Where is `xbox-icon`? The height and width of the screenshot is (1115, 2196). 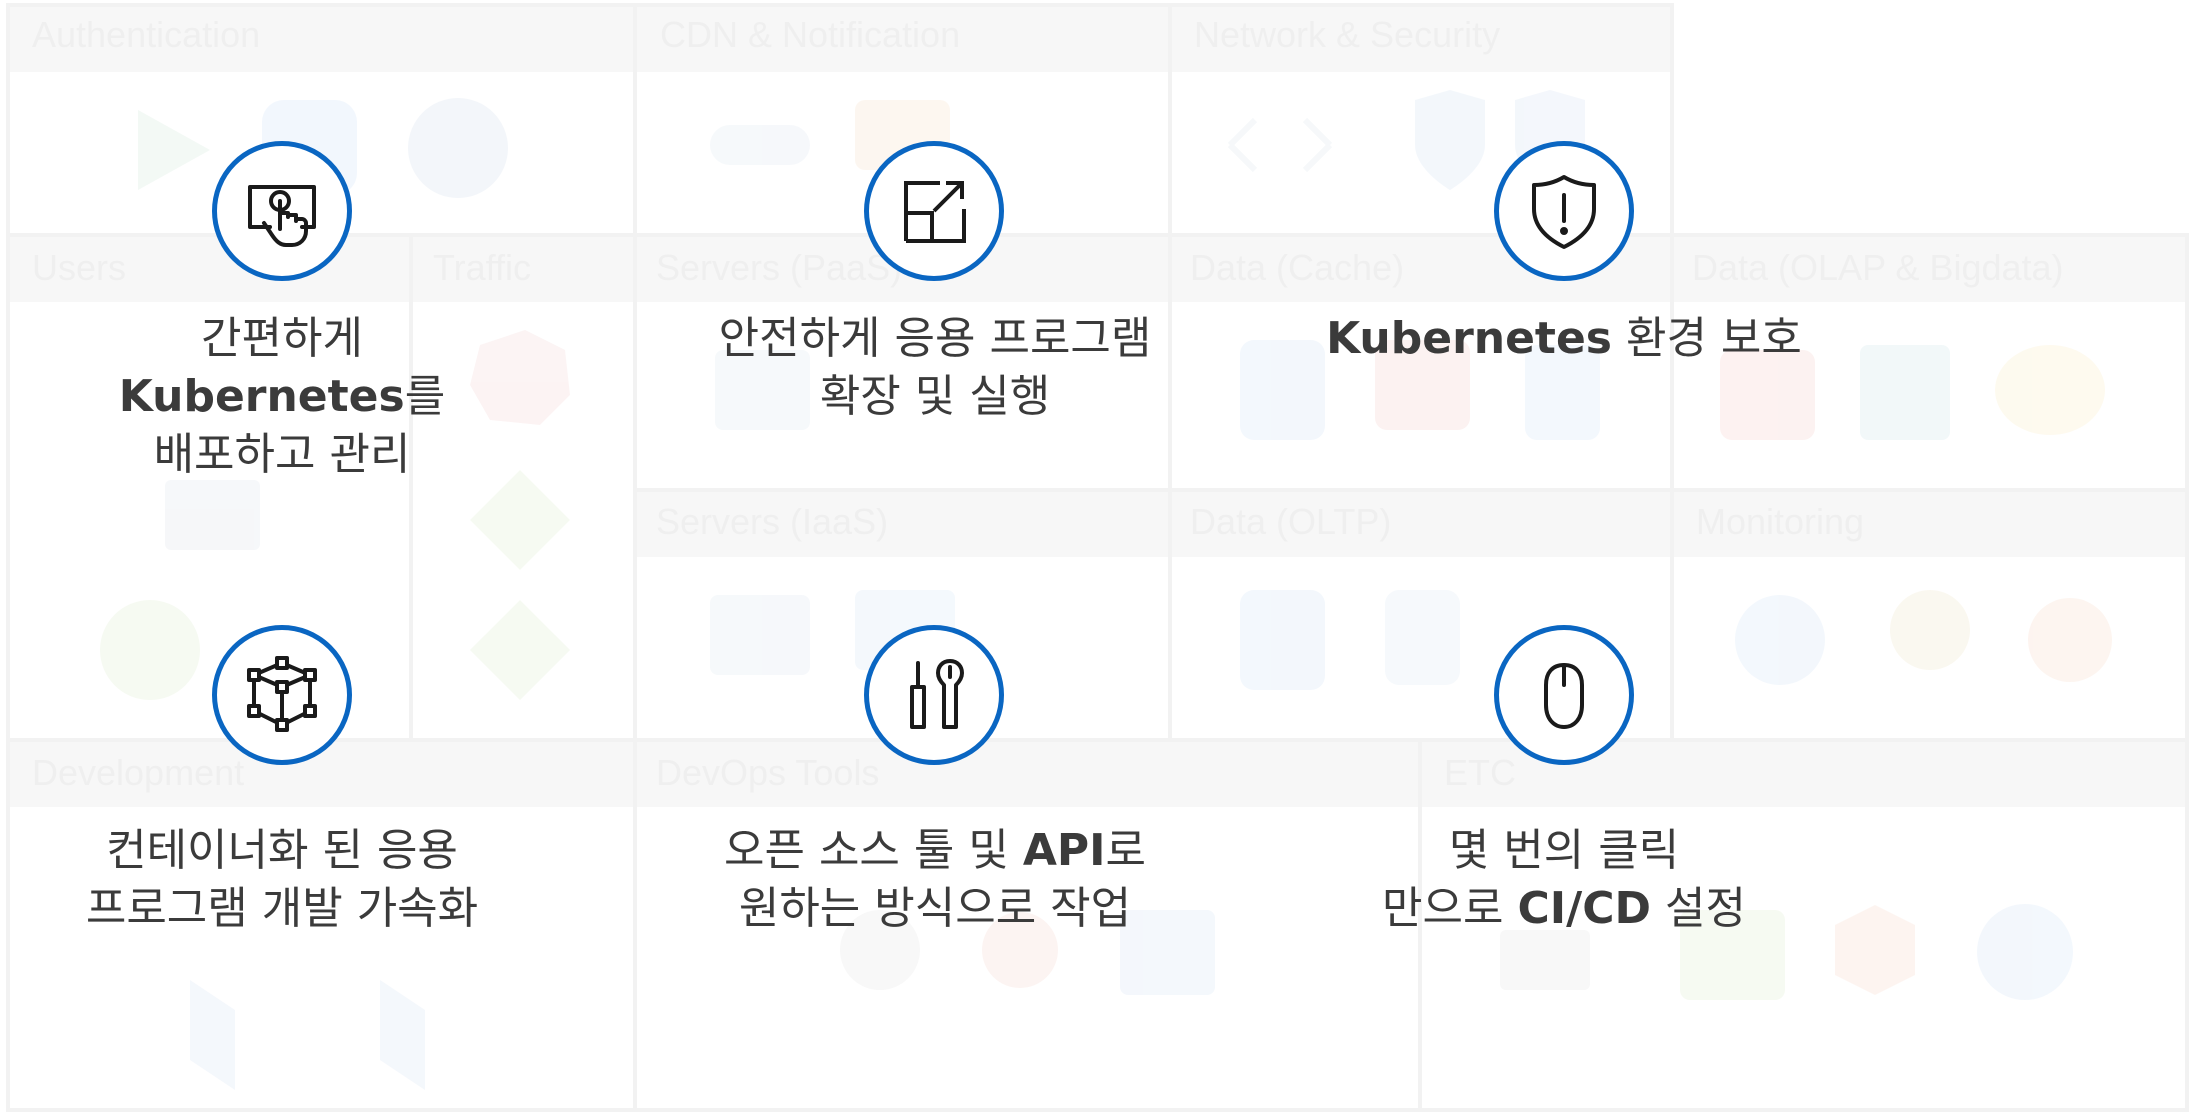 xbox-icon is located at coordinates (150, 650).